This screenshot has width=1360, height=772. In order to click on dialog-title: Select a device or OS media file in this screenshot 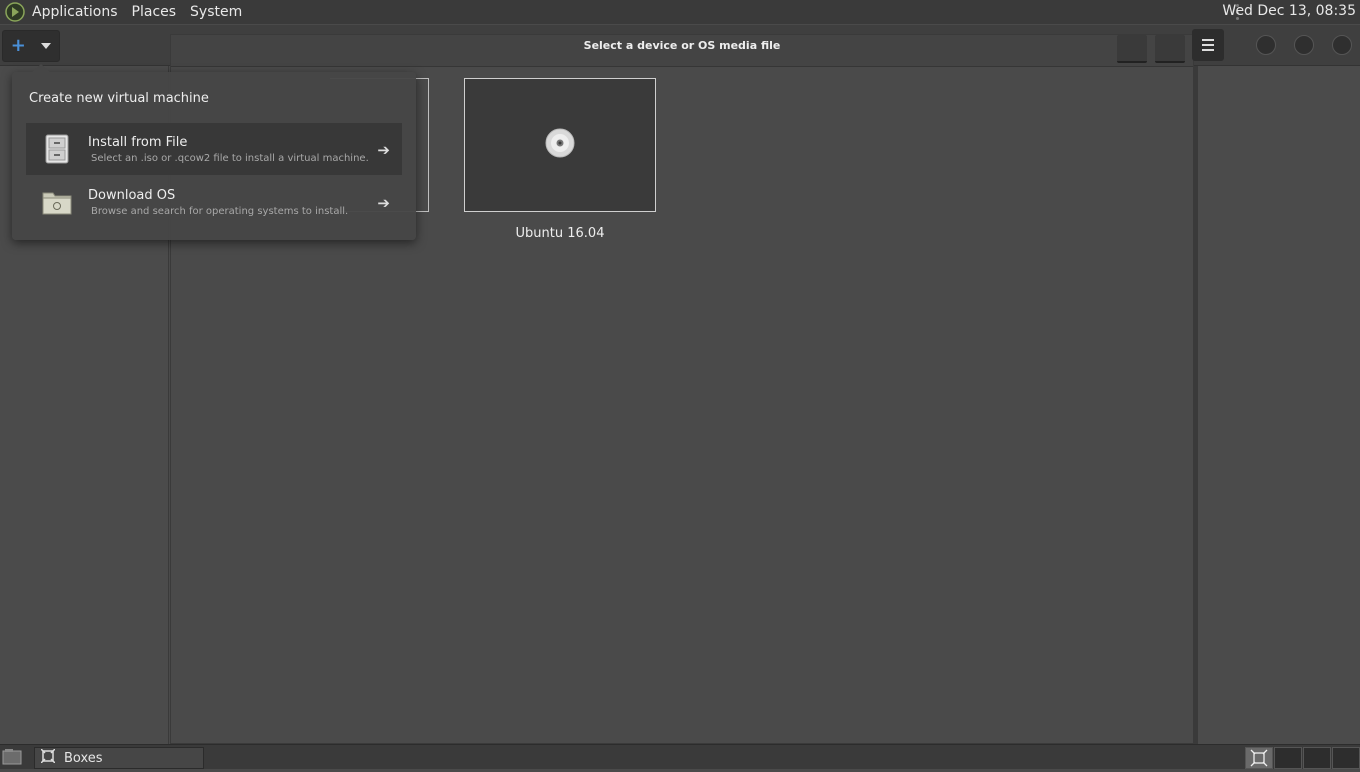, I will do `click(682, 51)`.